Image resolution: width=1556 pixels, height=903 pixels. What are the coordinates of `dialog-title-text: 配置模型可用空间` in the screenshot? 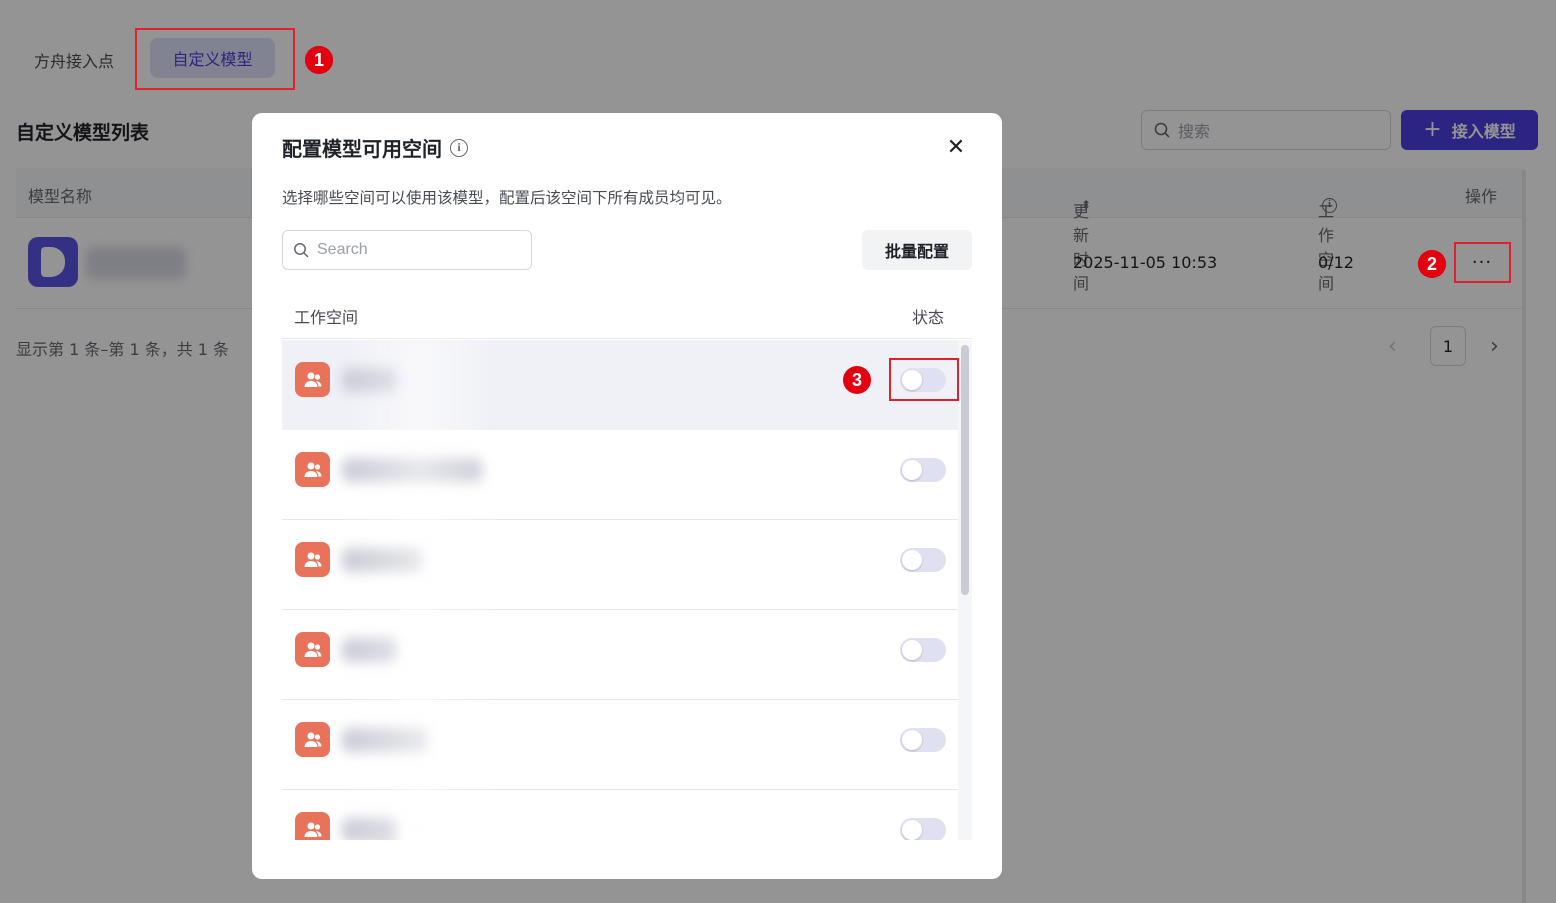 It's located at (362, 149).